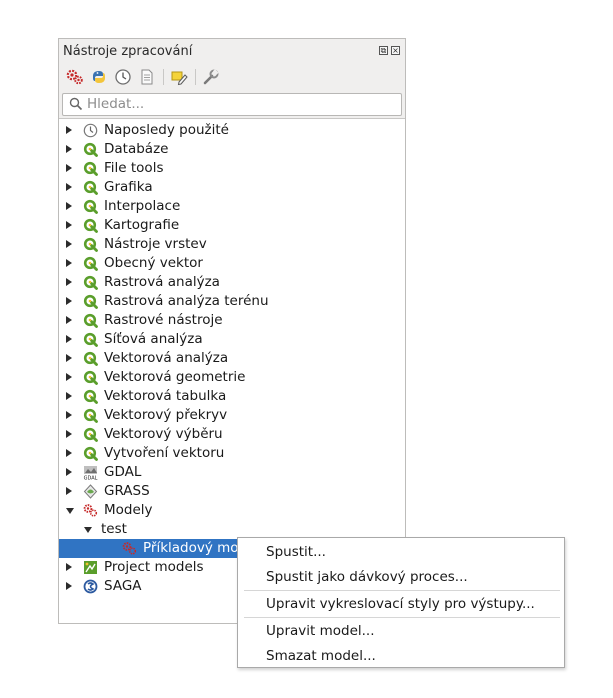 This screenshot has width=613, height=698. What do you see at coordinates (90, 473) in the screenshot?
I see `gdal-icon: GDAL` at bounding box center [90, 473].